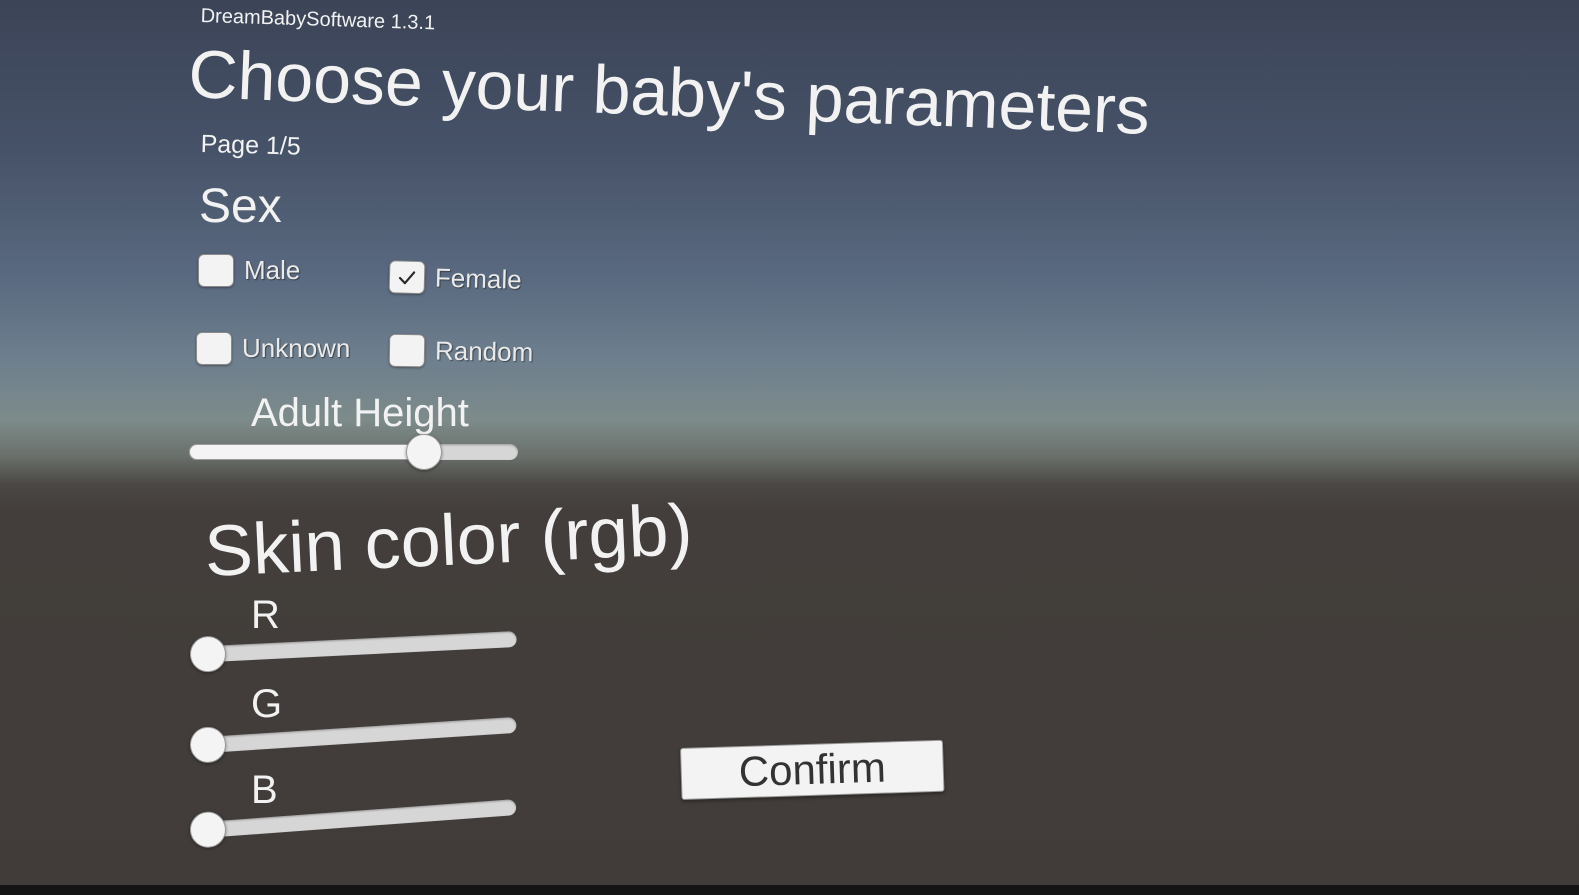 The height and width of the screenshot is (895, 1579). What do you see at coordinates (306, 452) in the screenshot?
I see `adult-height-slider-fill` at bounding box center [306, 452].